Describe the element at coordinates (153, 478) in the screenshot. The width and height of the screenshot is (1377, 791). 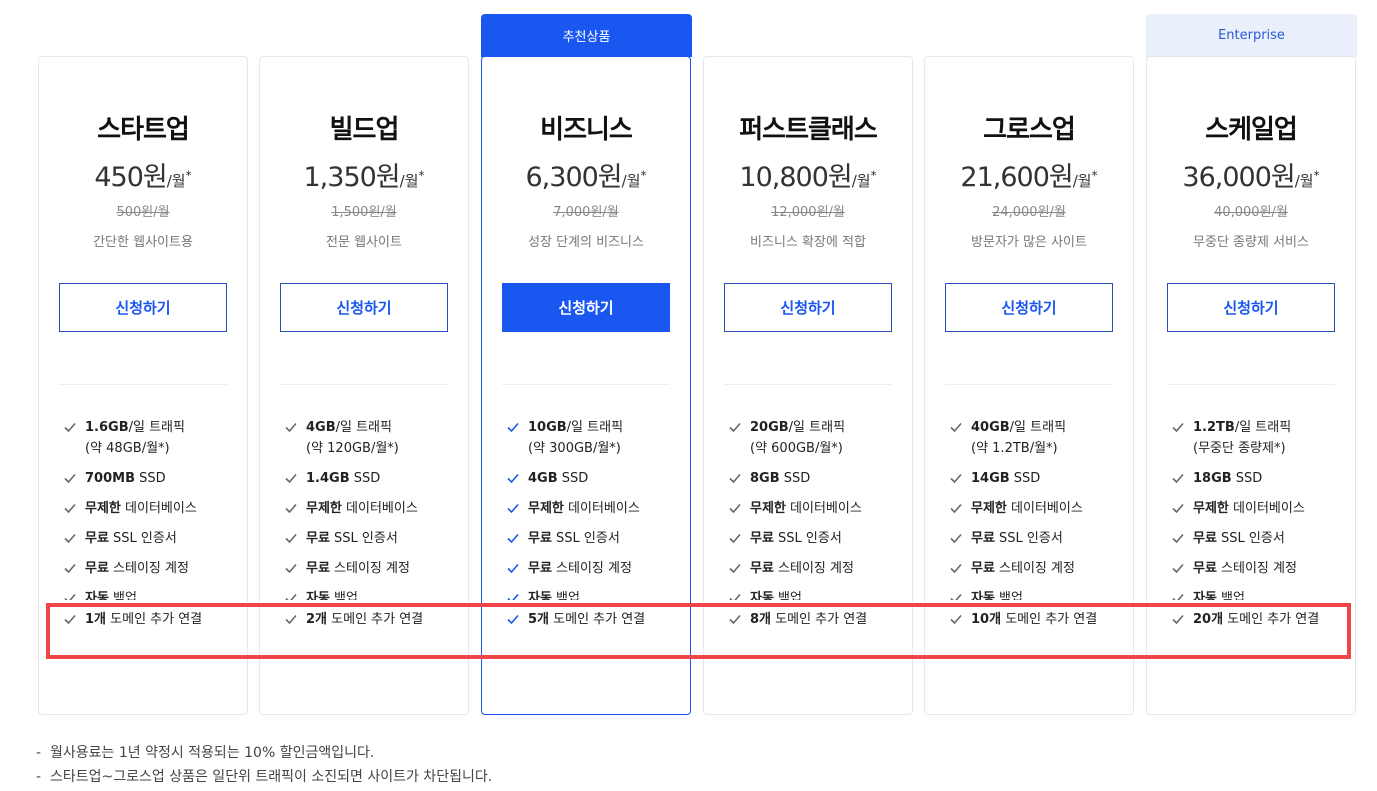
I see `feature-ssd: 700MB SSD` at that location.